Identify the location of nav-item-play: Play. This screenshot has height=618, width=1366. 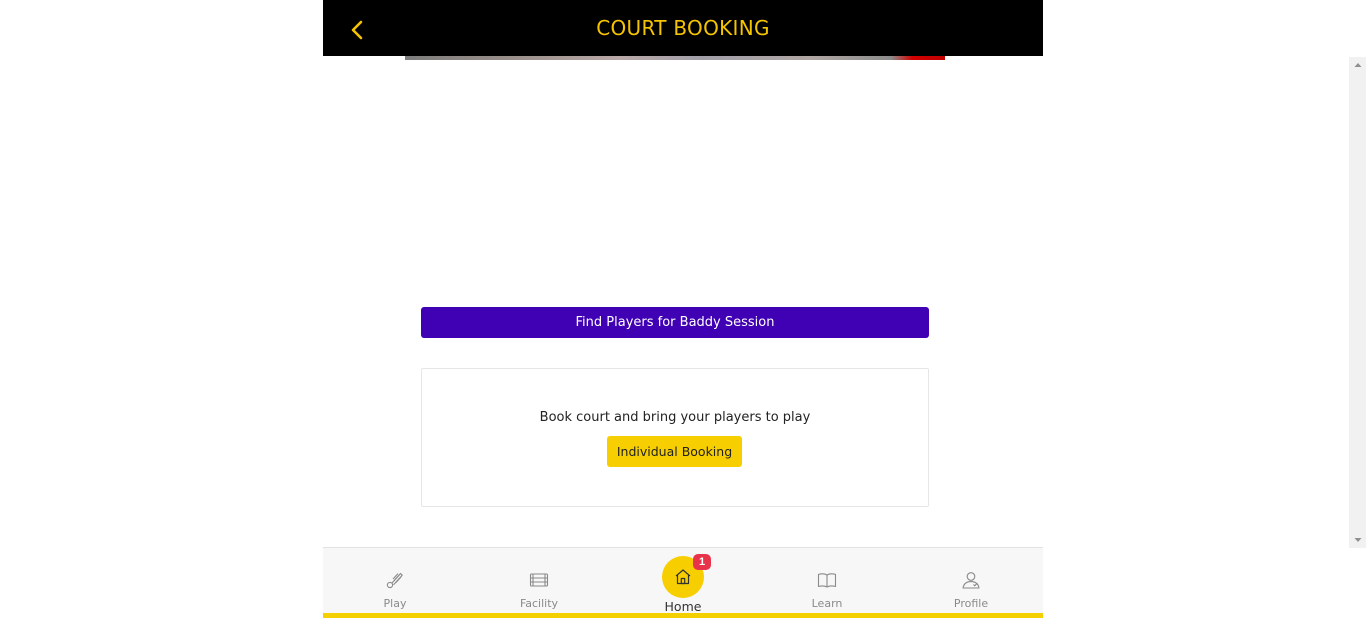
(395, 581).